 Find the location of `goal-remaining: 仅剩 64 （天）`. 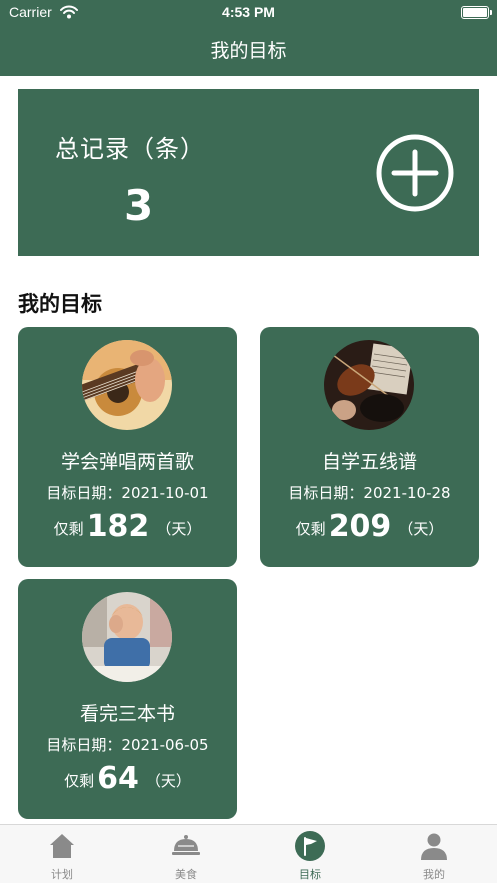

goal-remaining: 仅剩 64 （天） is located at coordinates (127, 778).